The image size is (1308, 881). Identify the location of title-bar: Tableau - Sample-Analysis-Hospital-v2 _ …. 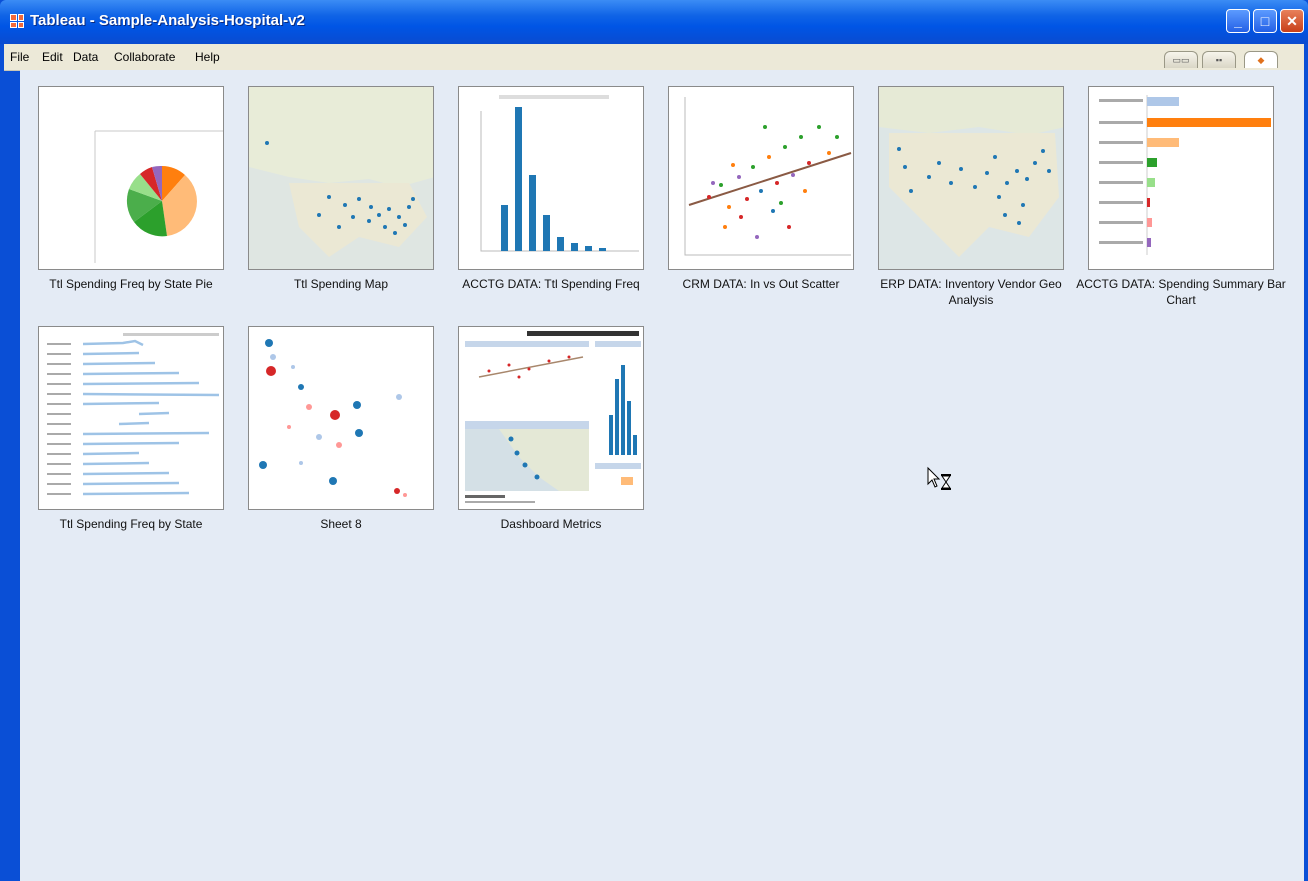
(654, 22).